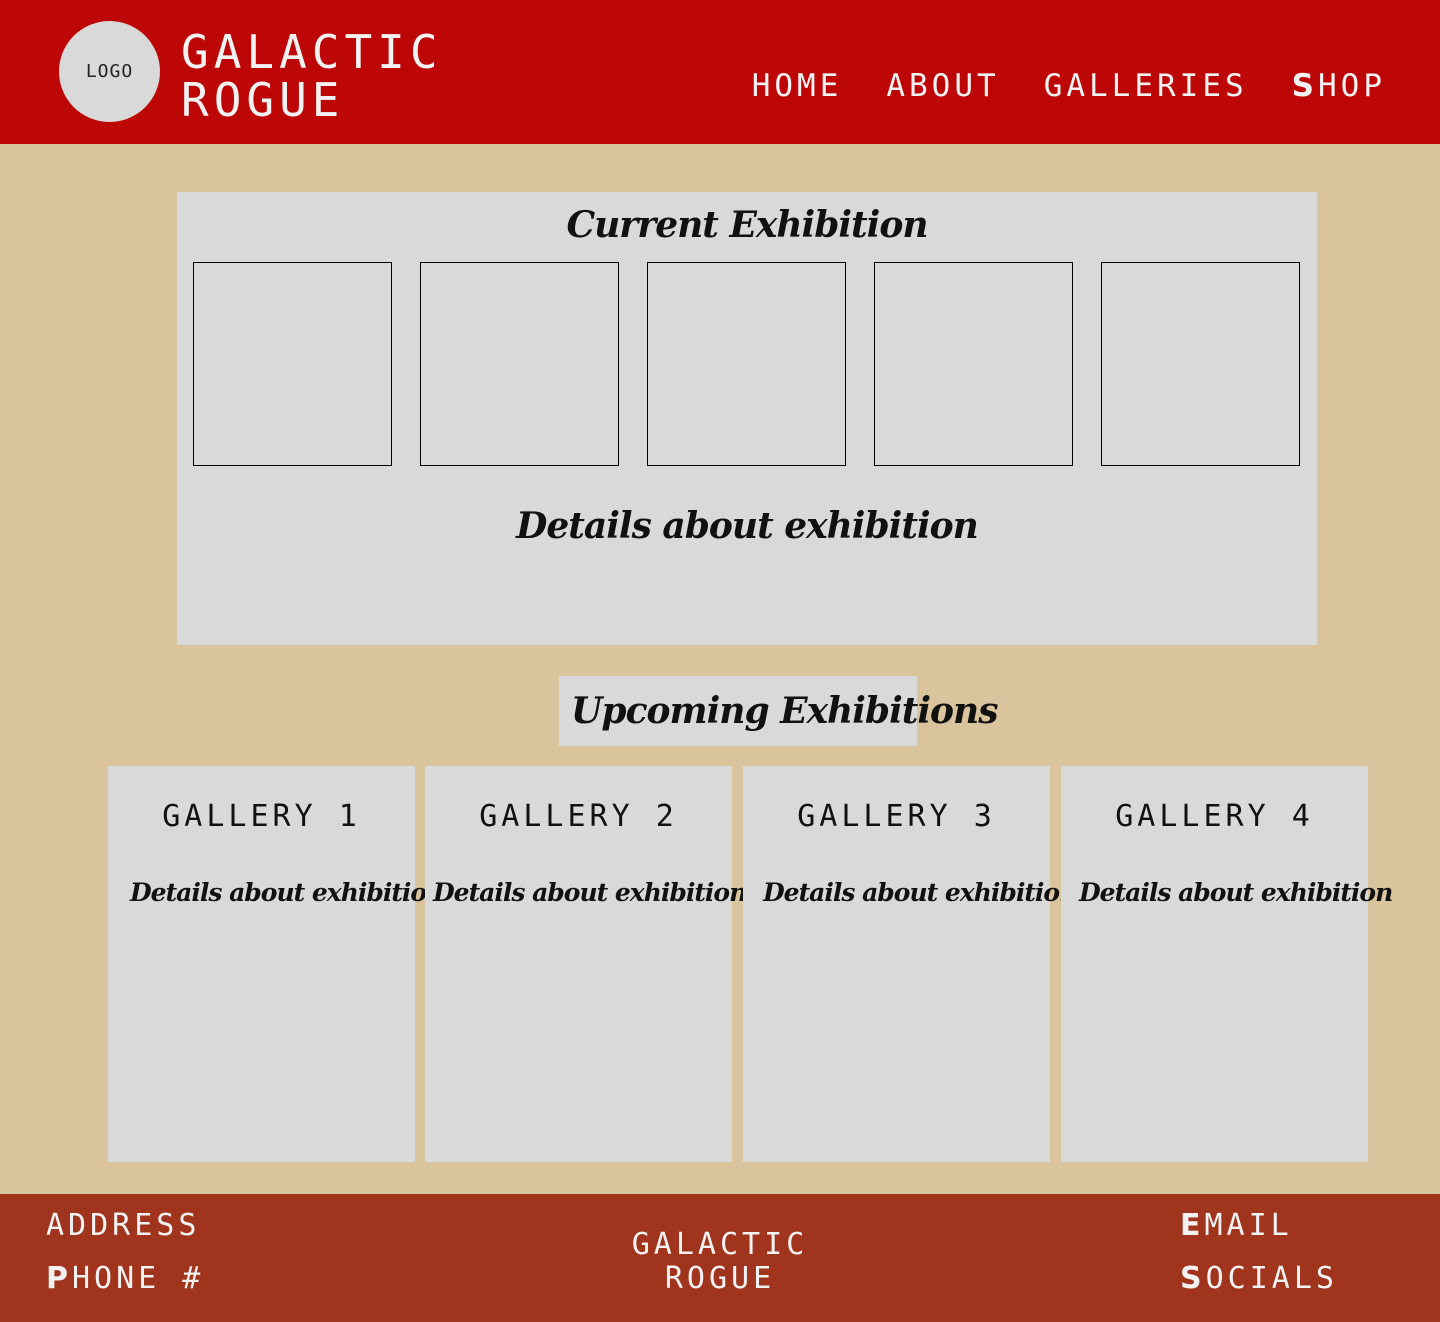  Describe the element at coordinates (797, 86) in the screenshot. I see `nav-home: HOME` at that location.